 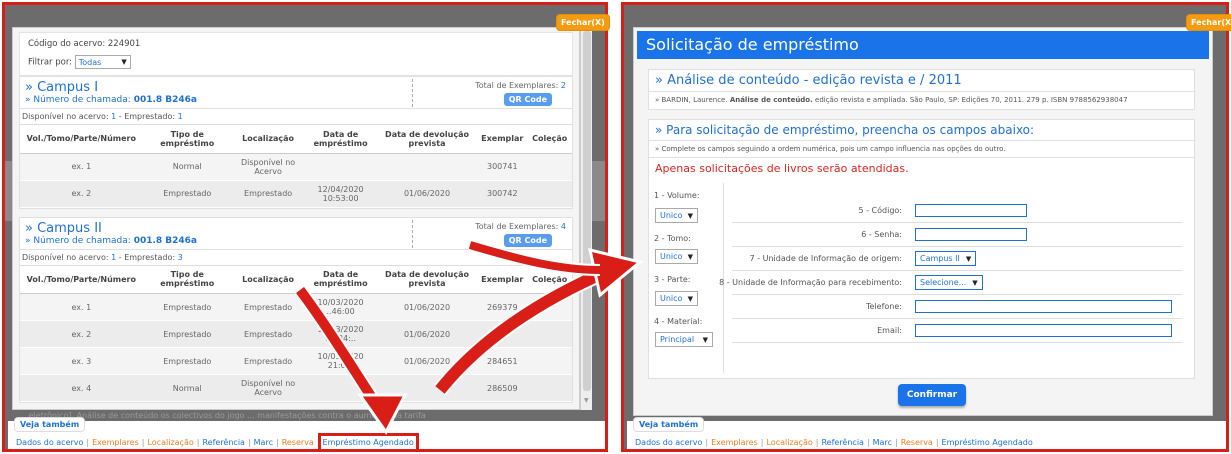 I want to click on parte-select: Unico ▼, so click(x=676, y=298).